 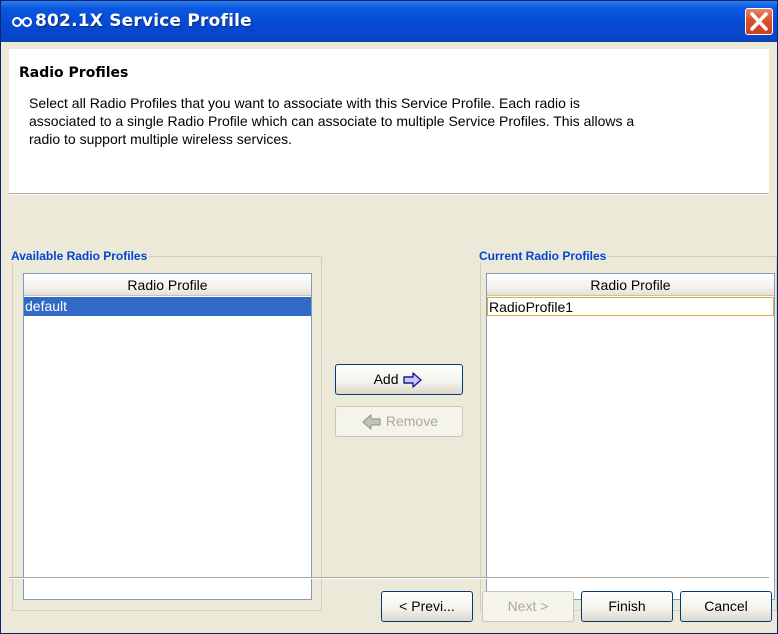 I want to click on footer-divider, so click(x=389, y=578).